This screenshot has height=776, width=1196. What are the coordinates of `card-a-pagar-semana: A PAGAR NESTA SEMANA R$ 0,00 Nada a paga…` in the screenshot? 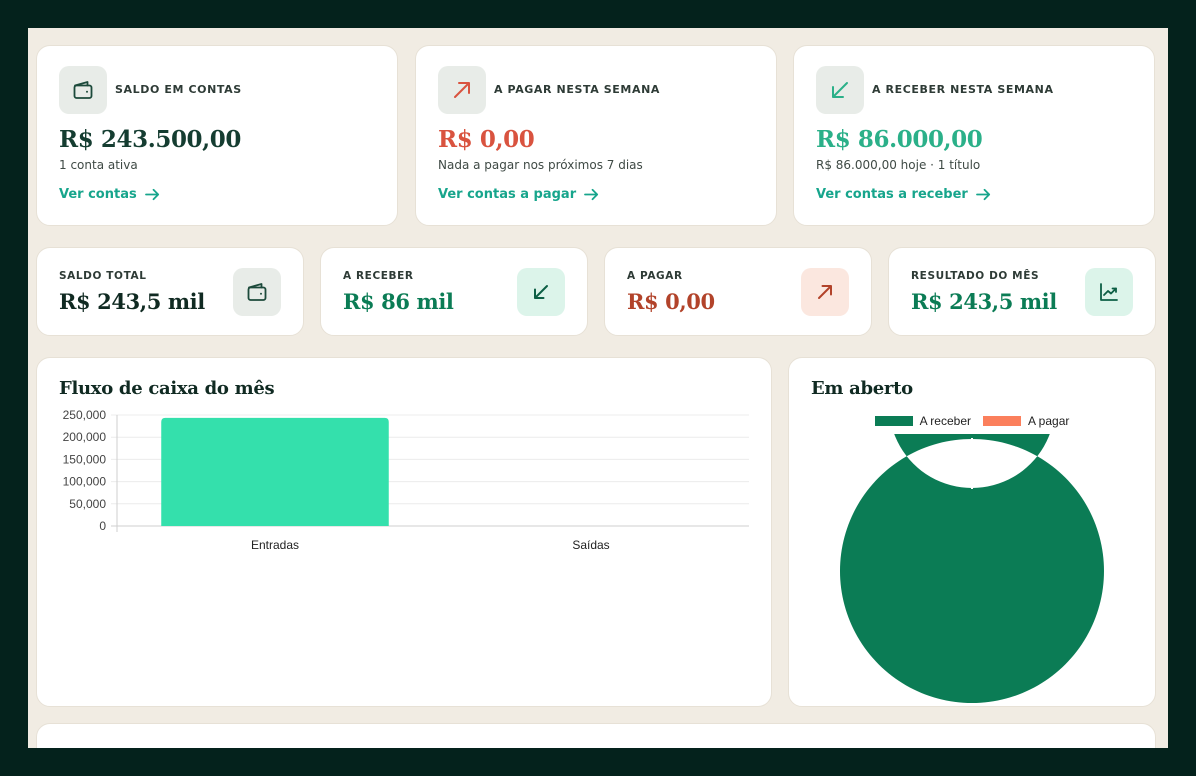 It's located at (596, 135).